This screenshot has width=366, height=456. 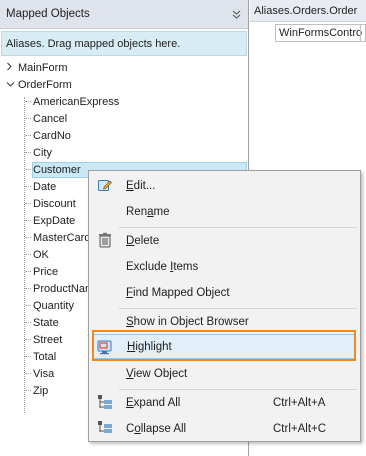 I want to click on editor-tab-label: Aliases.Orders.Order, so click(x=306, y=10).